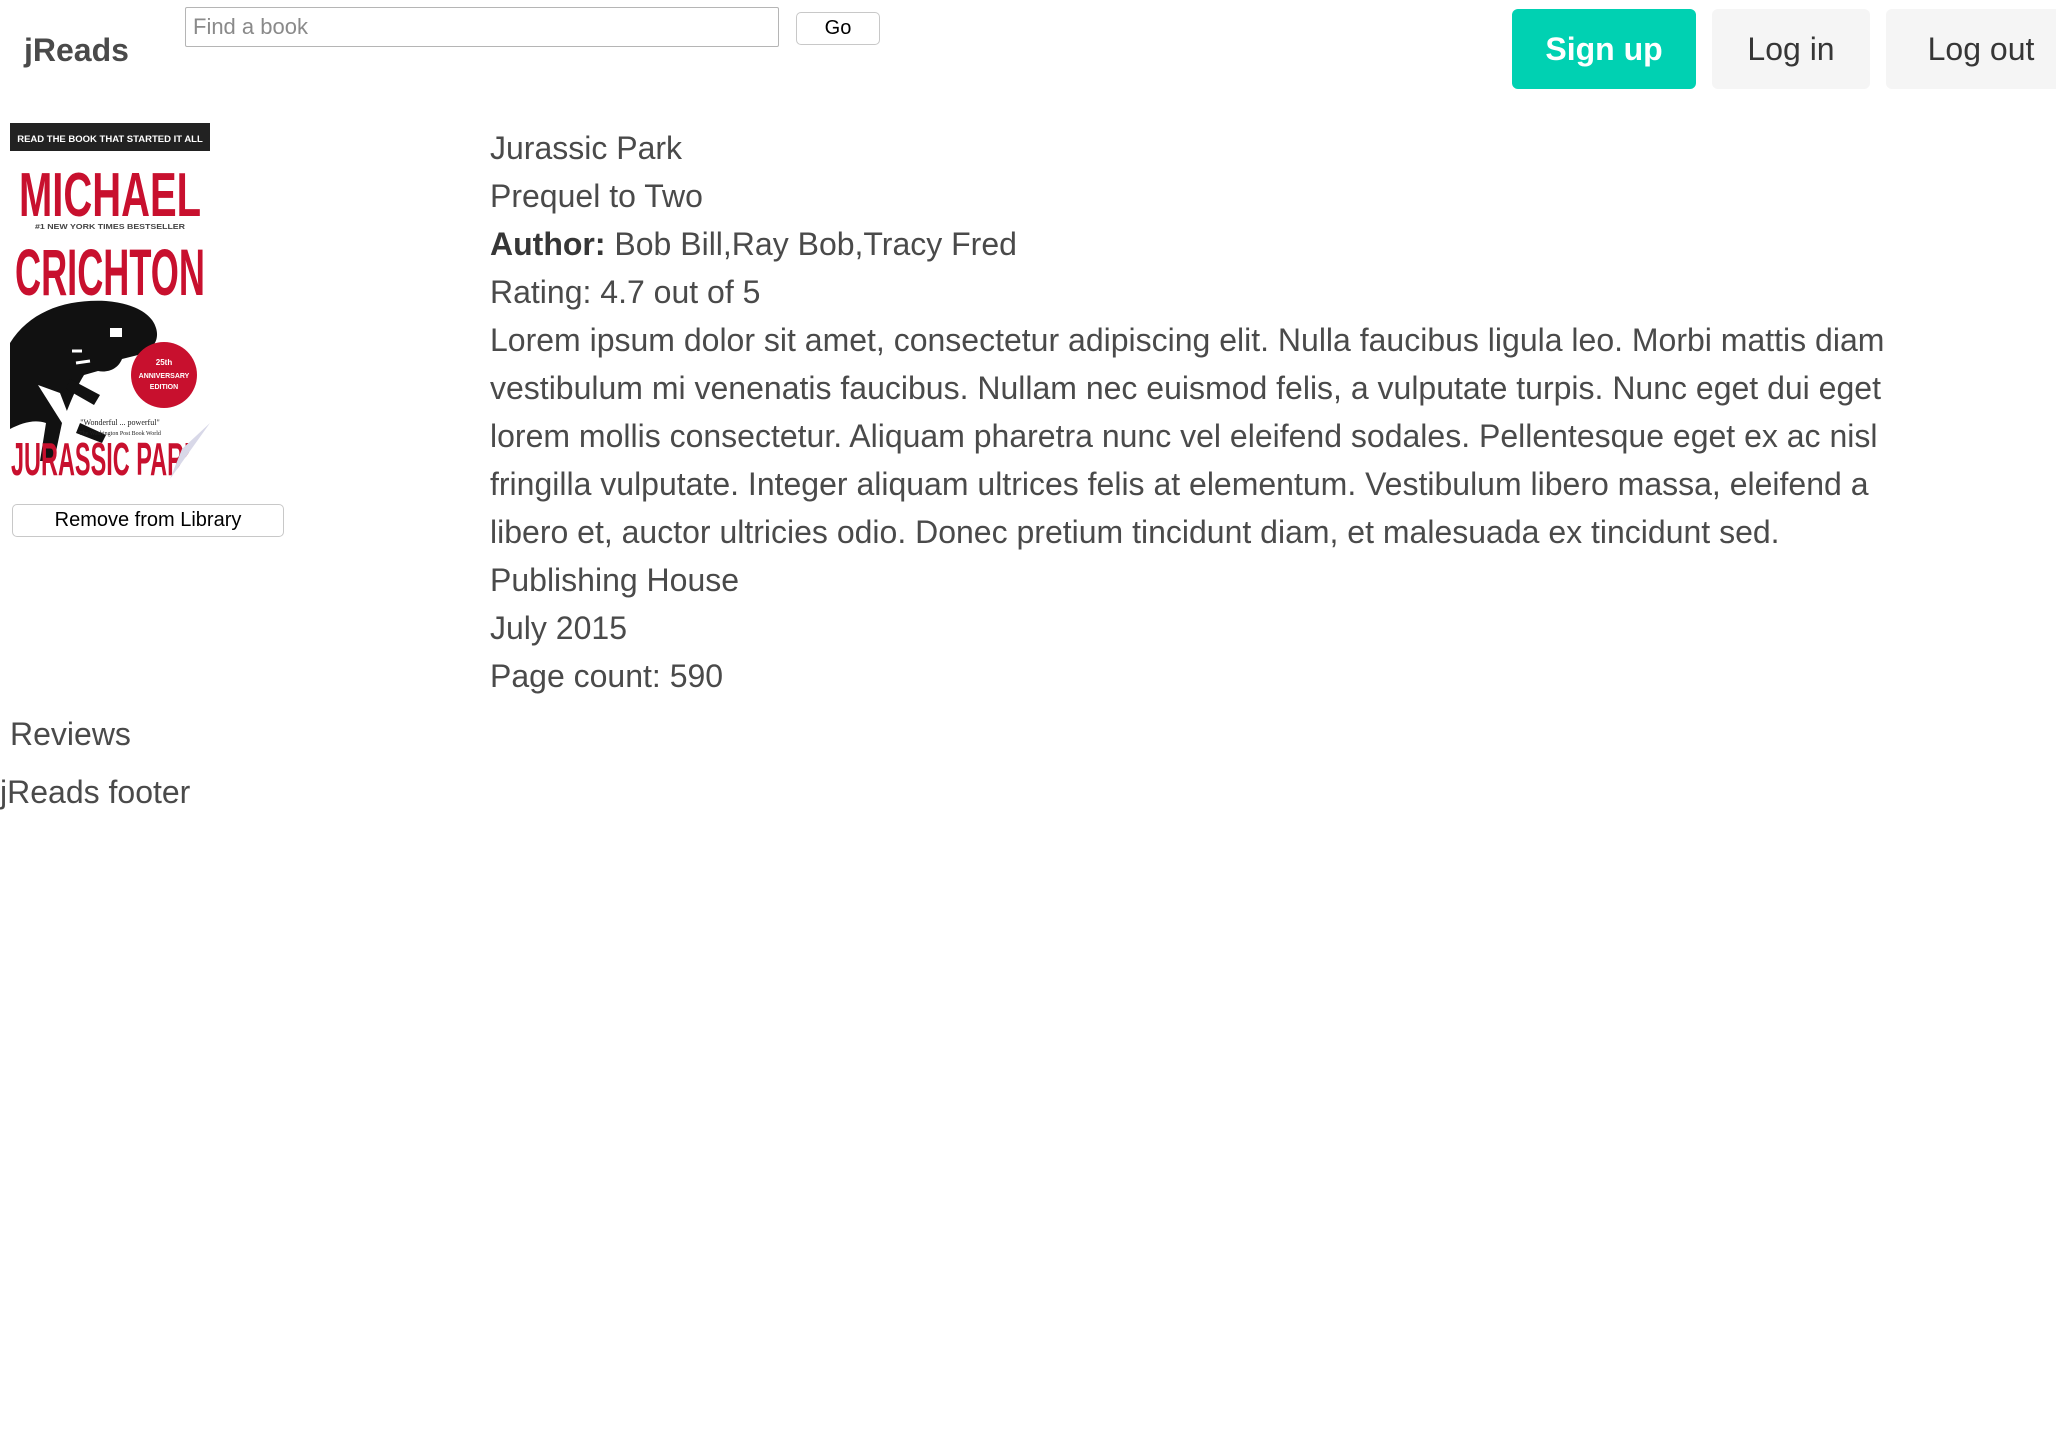 The image size is (2056, 1438). What do you see at coordinates (811, 244) in the screenshot?
I see `author-names: Bob Bill,Ray Bob,Tracy Fred` at bounding box center [811, 244].